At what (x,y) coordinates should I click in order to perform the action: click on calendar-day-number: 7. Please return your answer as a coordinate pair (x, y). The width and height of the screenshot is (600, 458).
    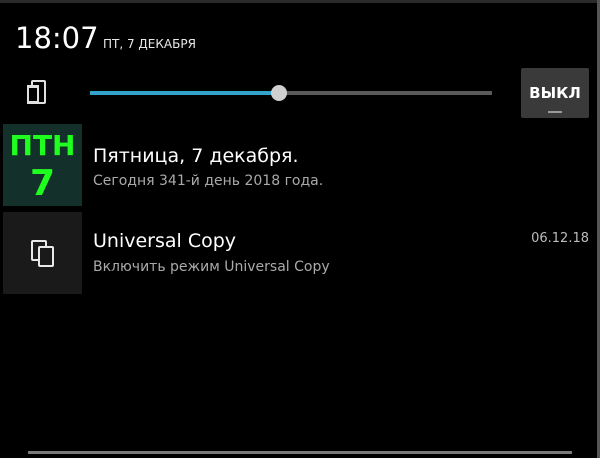
    Looking at the image, I should click on (42, 183).